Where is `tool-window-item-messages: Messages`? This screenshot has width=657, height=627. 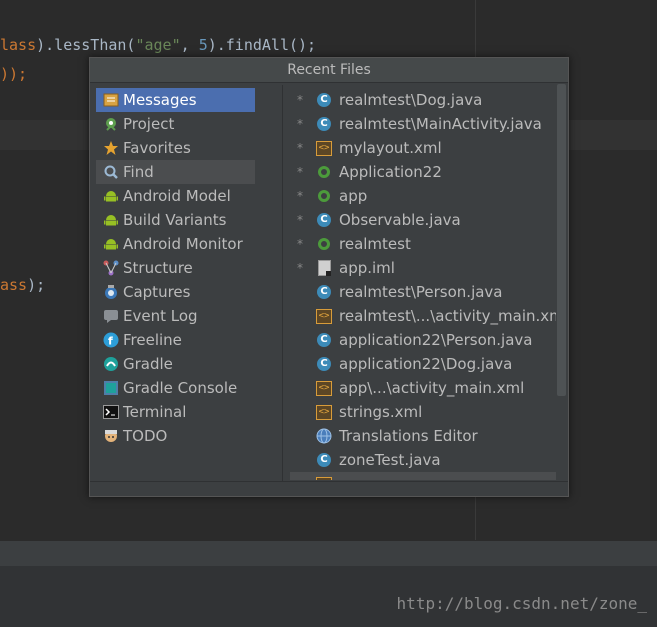 tool-window-item-messages: Messages is located at coordinates (175, 100).